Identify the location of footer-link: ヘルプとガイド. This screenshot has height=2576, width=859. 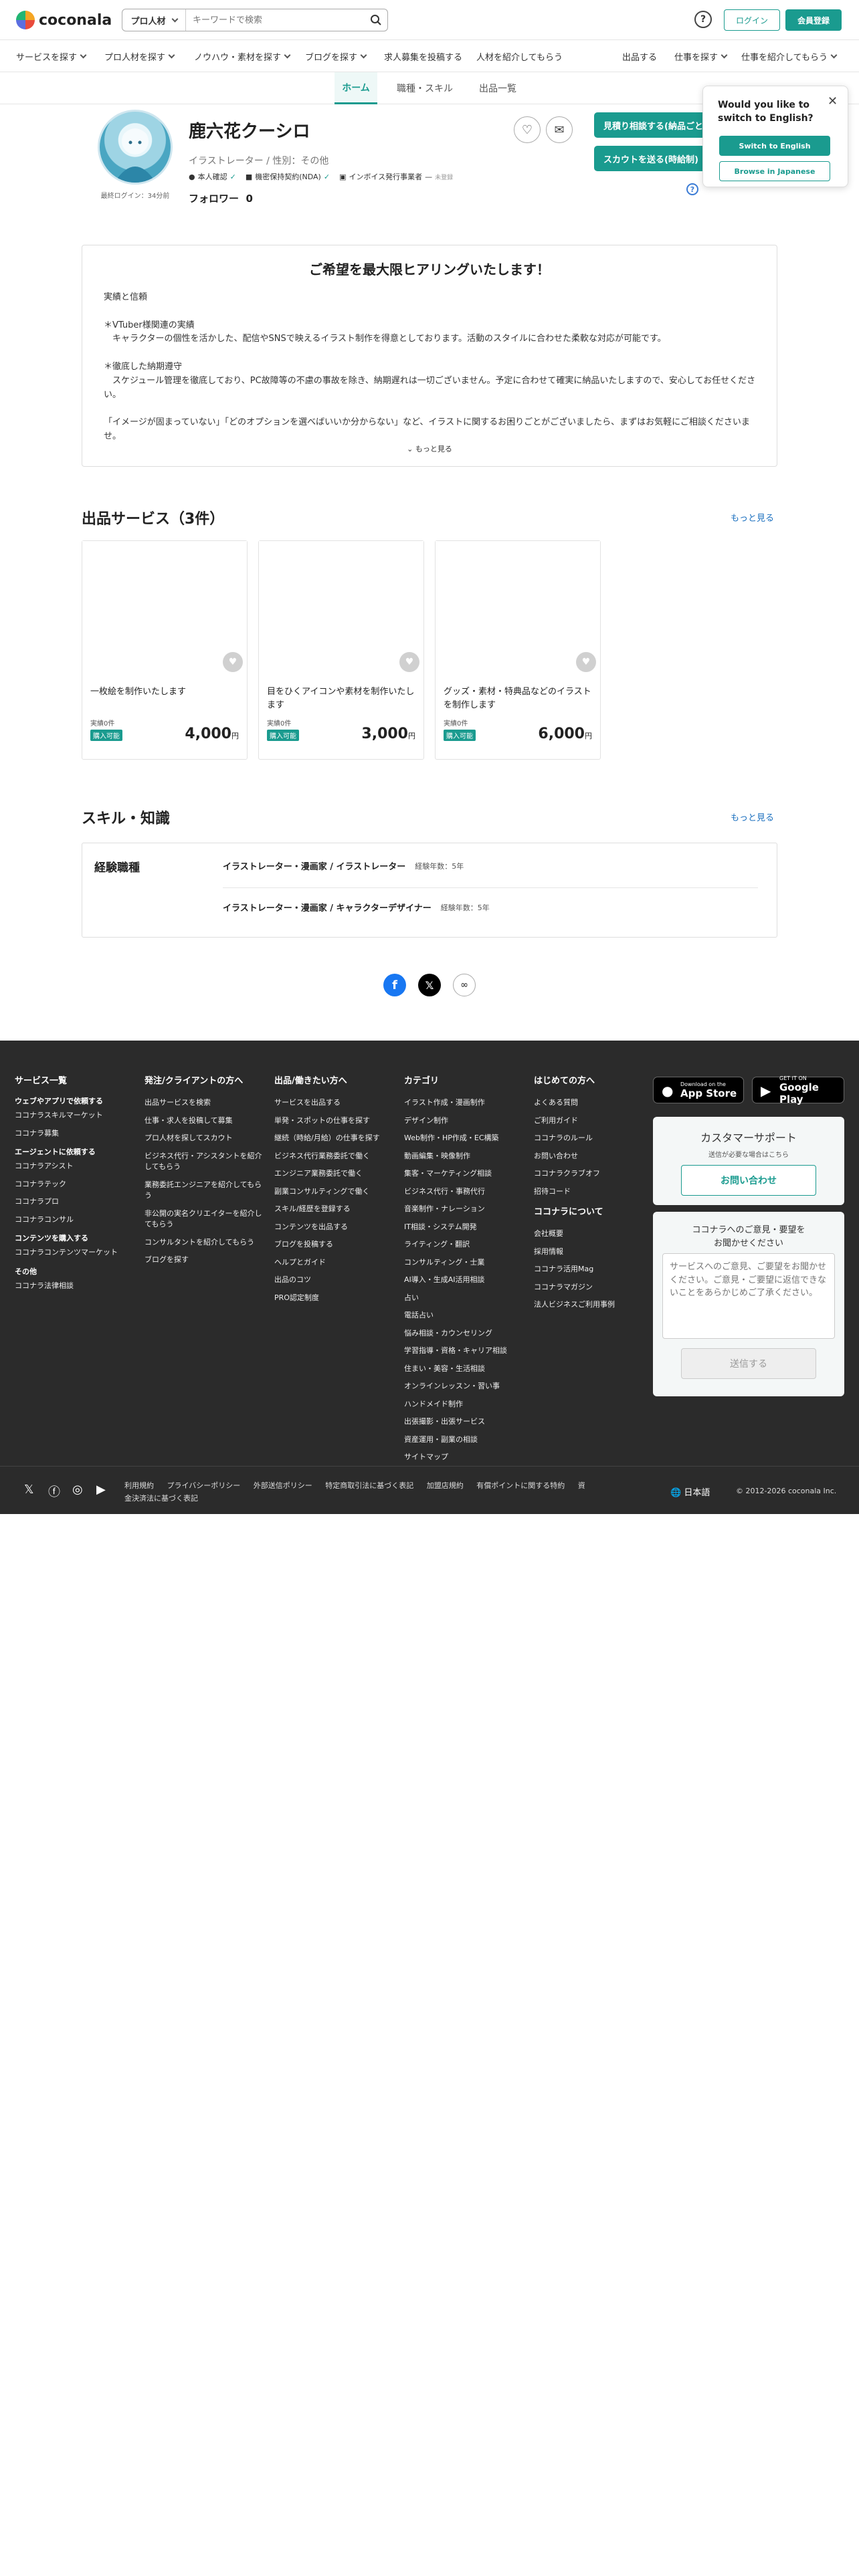
(337, 1263).